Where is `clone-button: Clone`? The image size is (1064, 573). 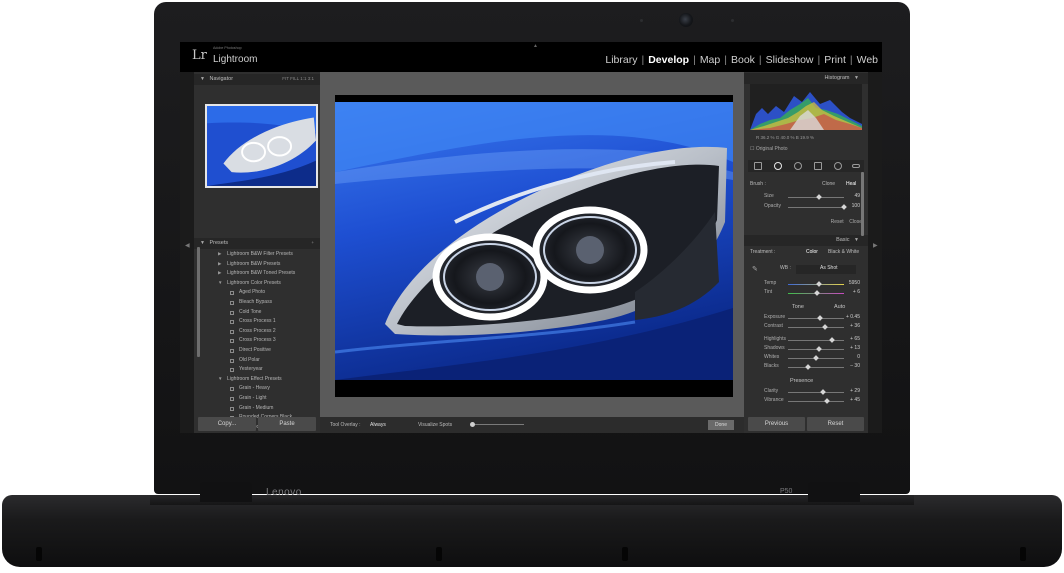 clone-button: Clone is located at coordinates (828, 184).